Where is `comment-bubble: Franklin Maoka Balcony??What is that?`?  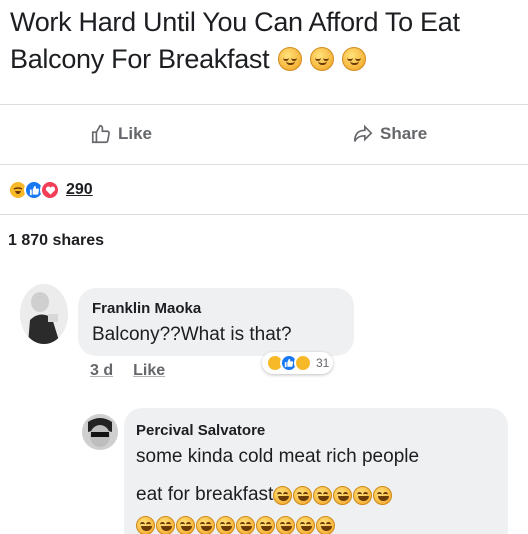
comment-bubble: Franklin Maoka Balcony??What is that? is located at coordinates (216, 322).